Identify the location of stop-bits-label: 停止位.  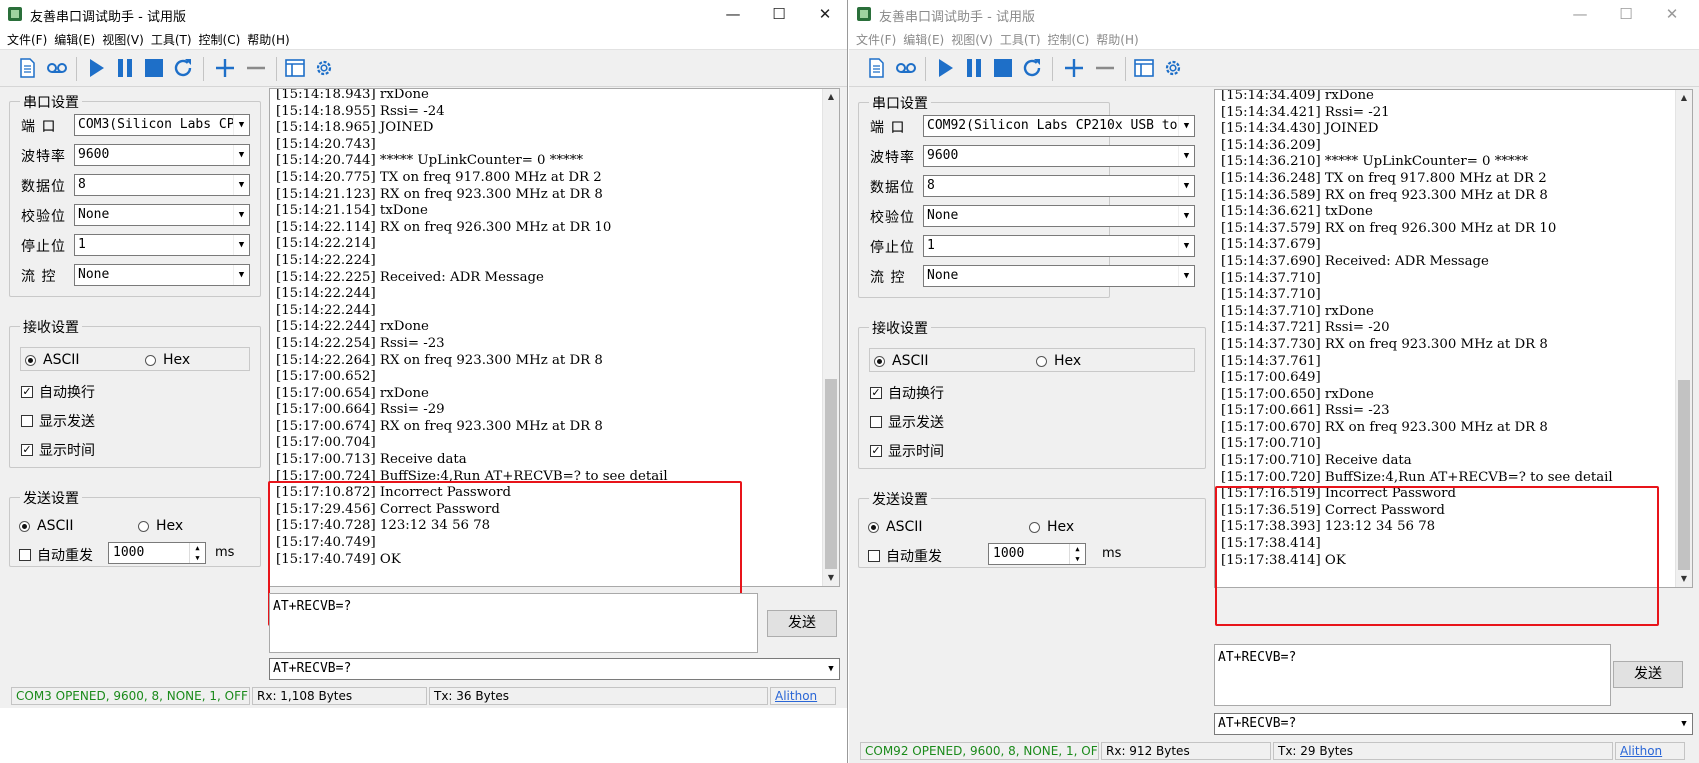
(43, 247).